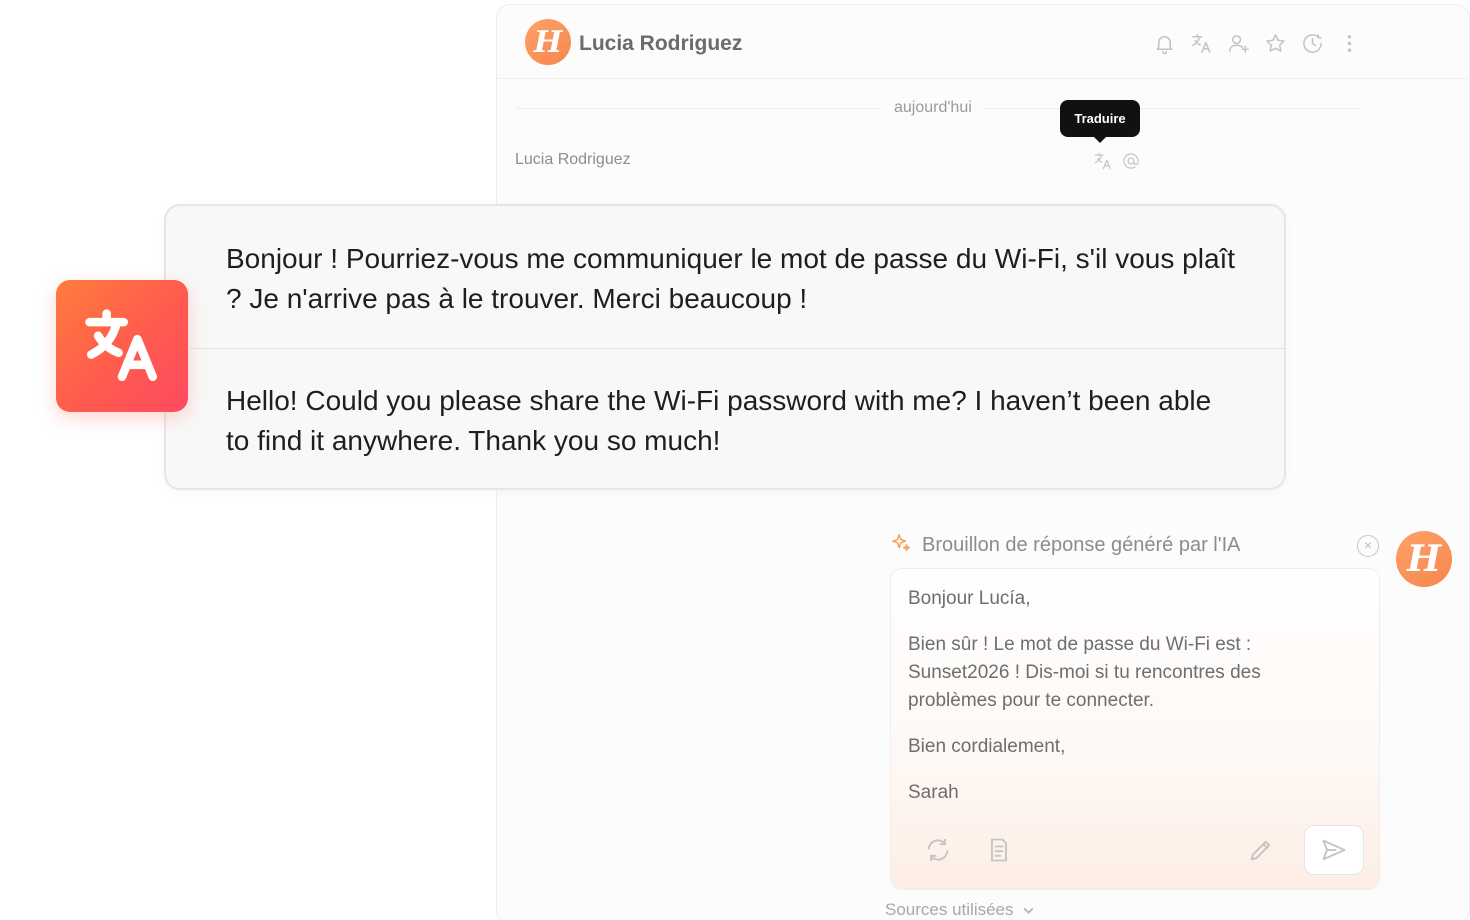 The image size is (1470, 920). What do you see at coordinates (969, 598) in the screenshot?
I see `draft-greeting: Bonjour Lucía,` at bounding box center [969, 598].